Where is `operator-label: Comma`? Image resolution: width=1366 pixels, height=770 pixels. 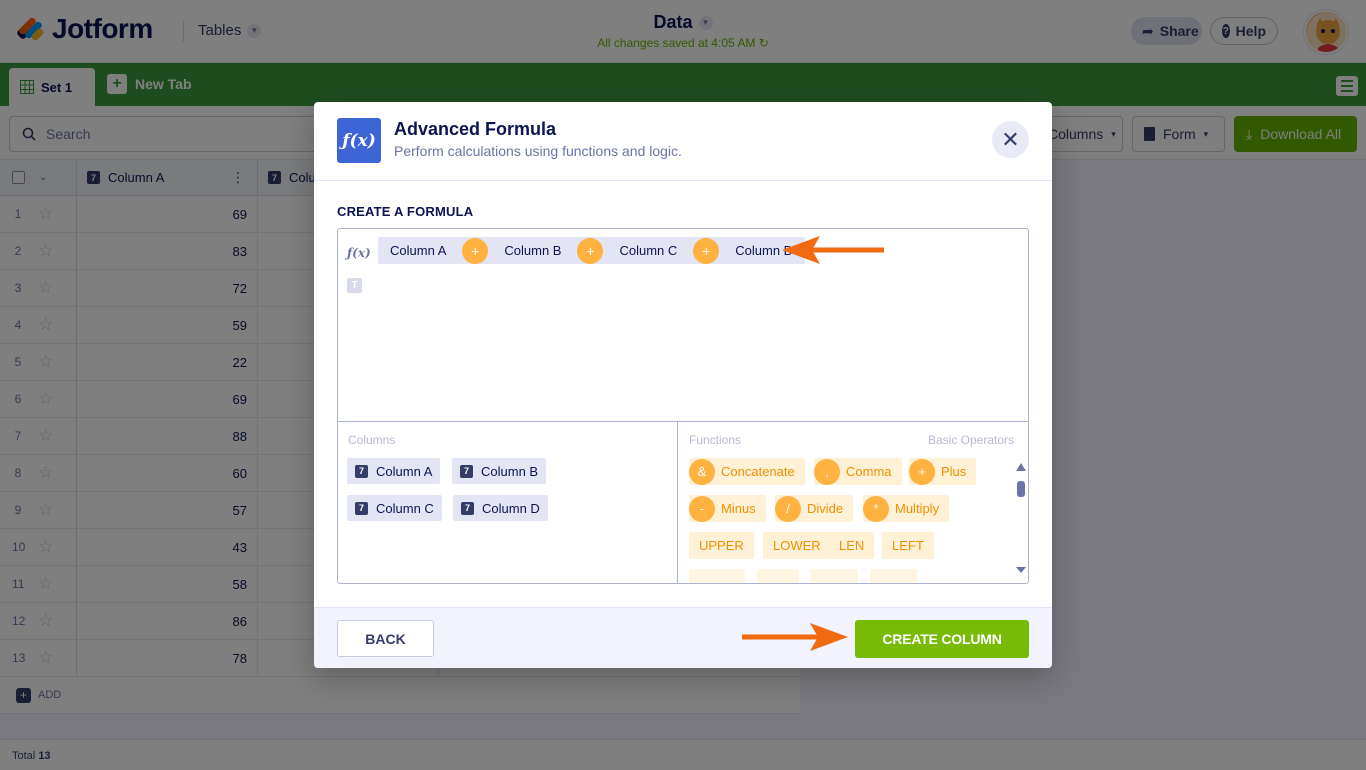 operator-label: Comma is located at coordinates (869, 471).